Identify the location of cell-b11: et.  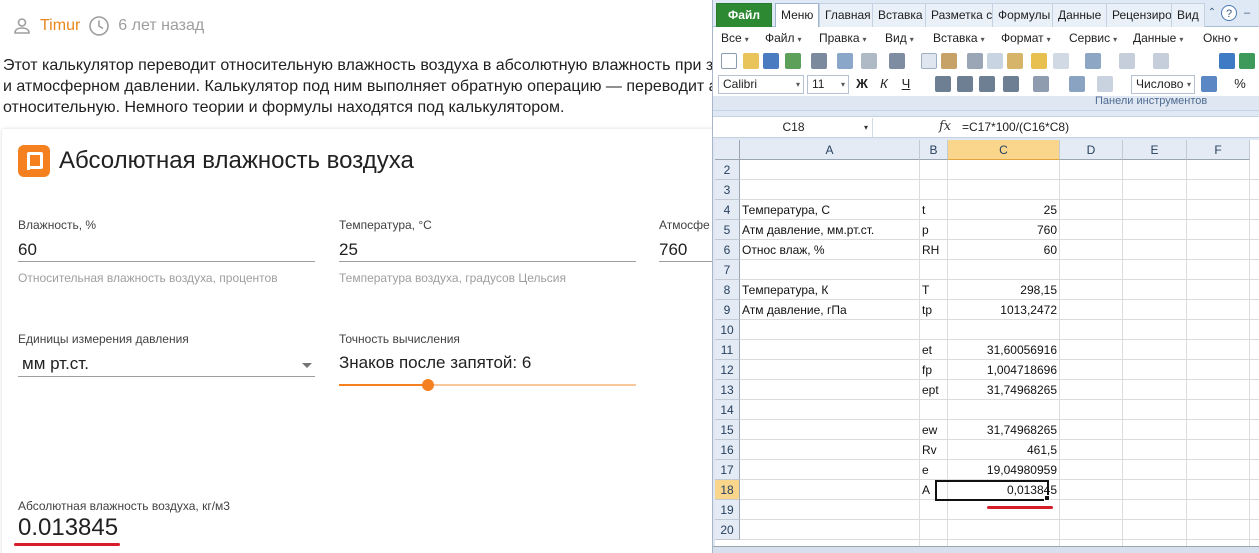
(933, 350).